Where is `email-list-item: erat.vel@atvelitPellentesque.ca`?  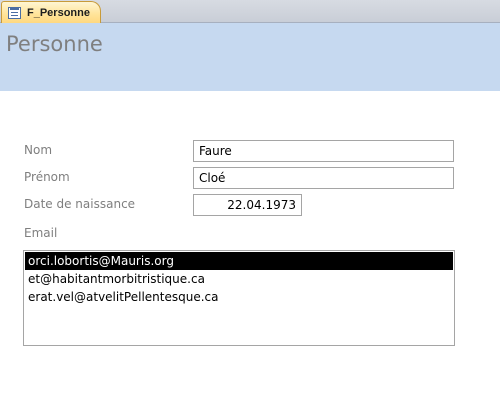 email-list-item: erat.vel@atvelitPellentesque.ca is located at coordinates (239, 297).